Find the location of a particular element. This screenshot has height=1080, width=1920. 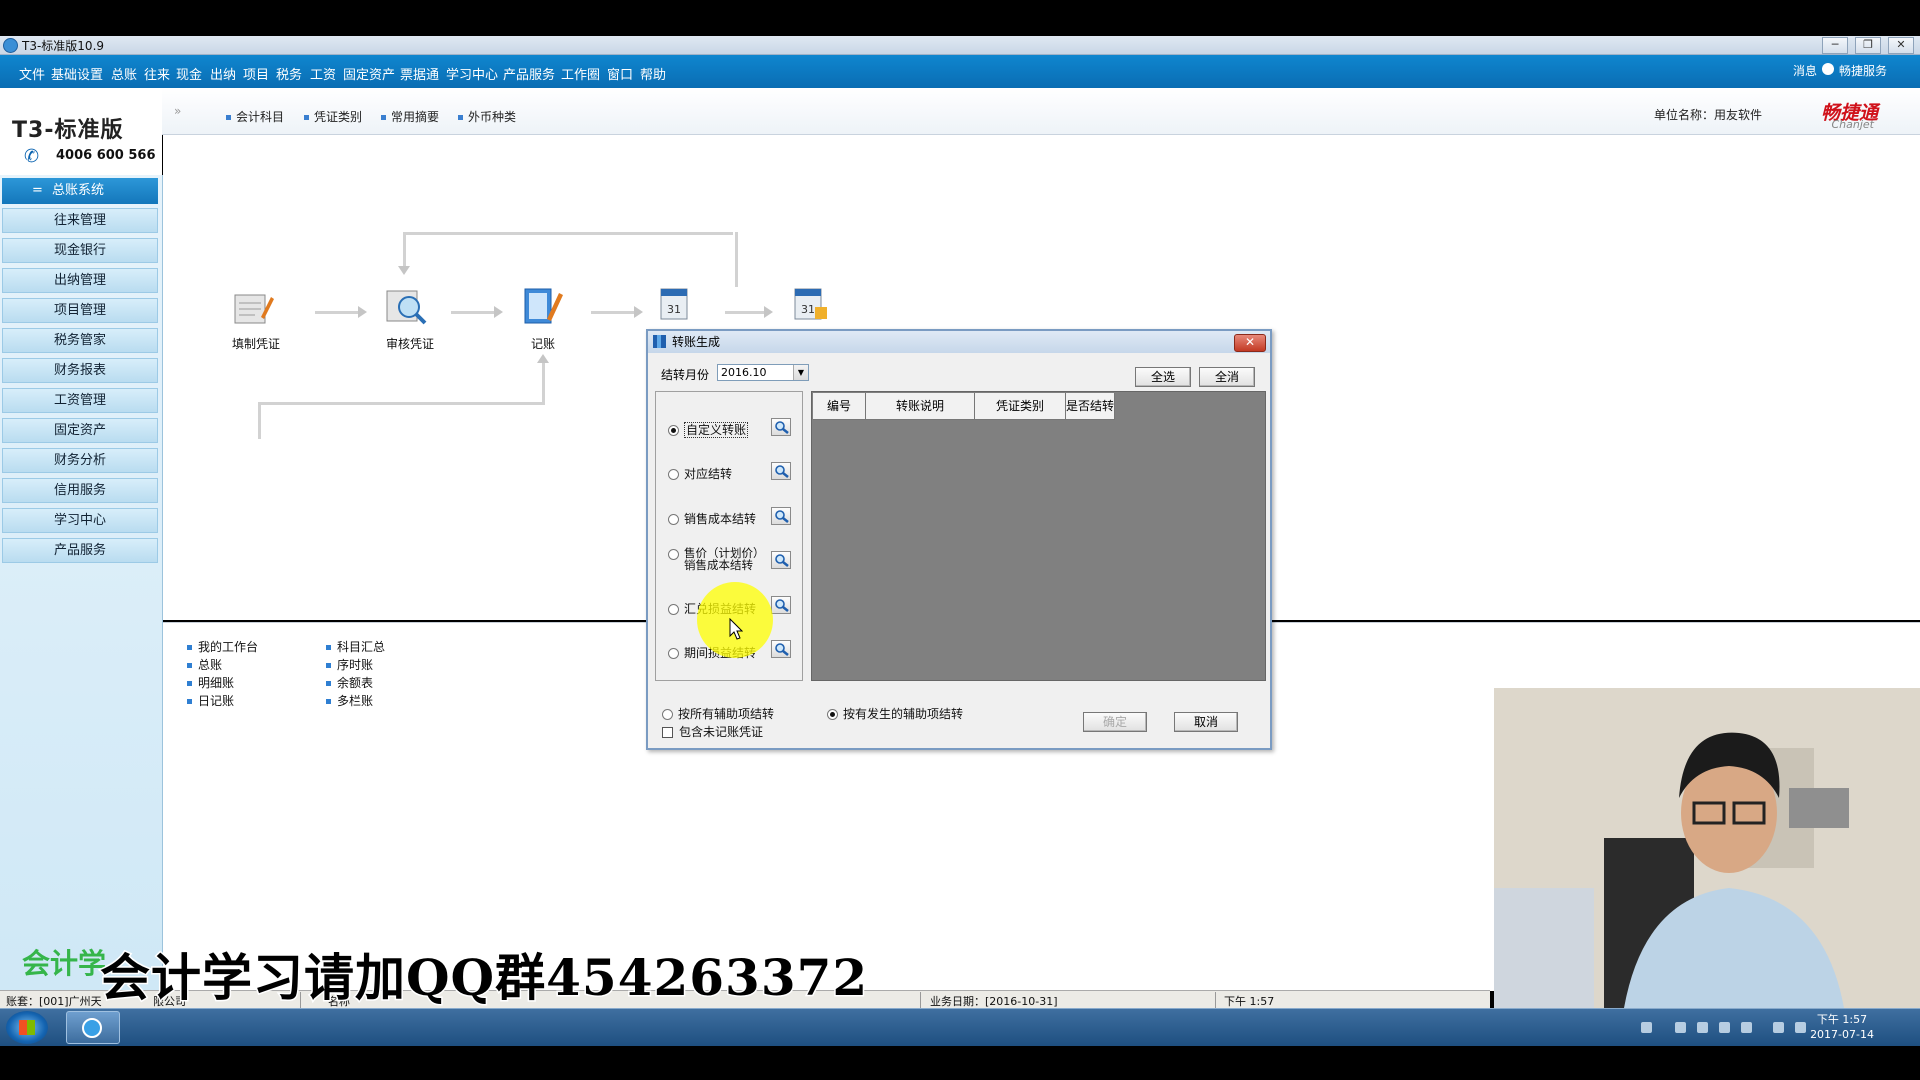

sidebar-item-fixed-assets: 固定资产 is located at coordinates (80, 430).